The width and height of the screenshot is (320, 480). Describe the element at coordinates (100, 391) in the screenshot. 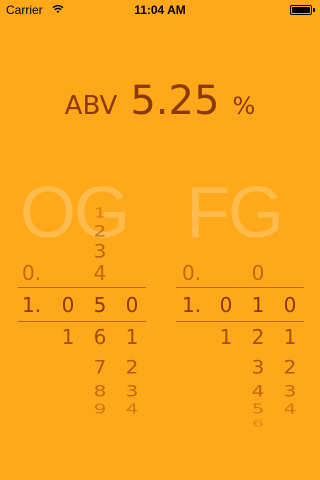

I see `og-wheel-1-below-digit: 8` at that location.